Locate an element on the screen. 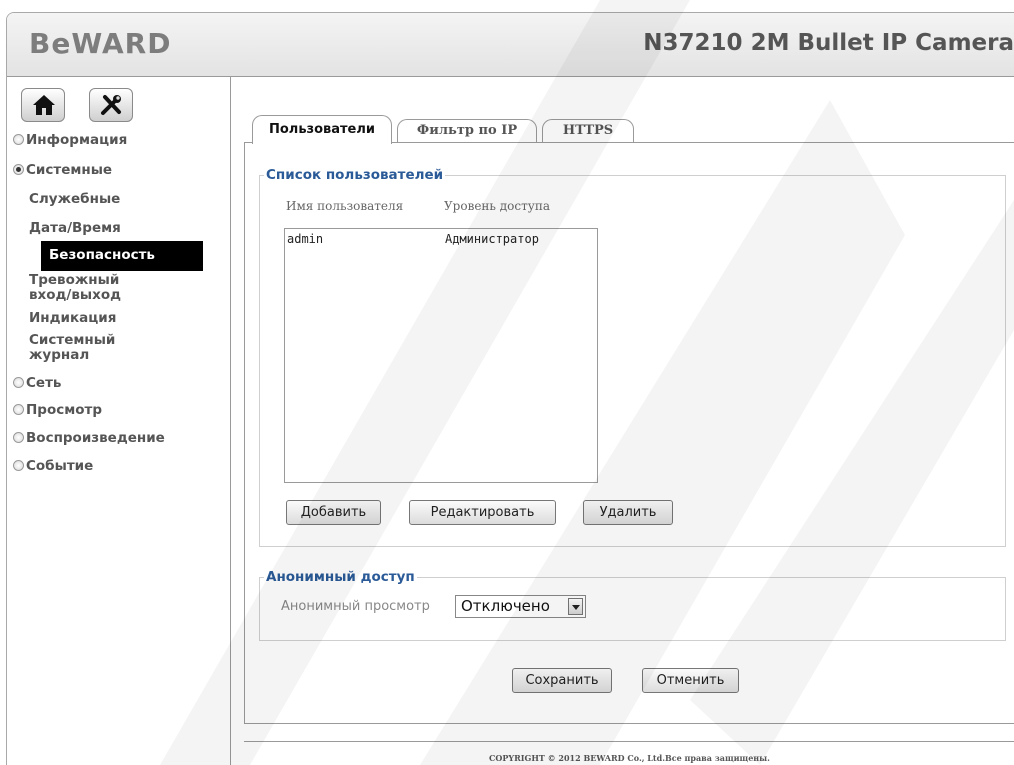 The width and height of the screenshot is (1014, 765). edit-user-button: Редактировать is located at coordinates (482, 512).